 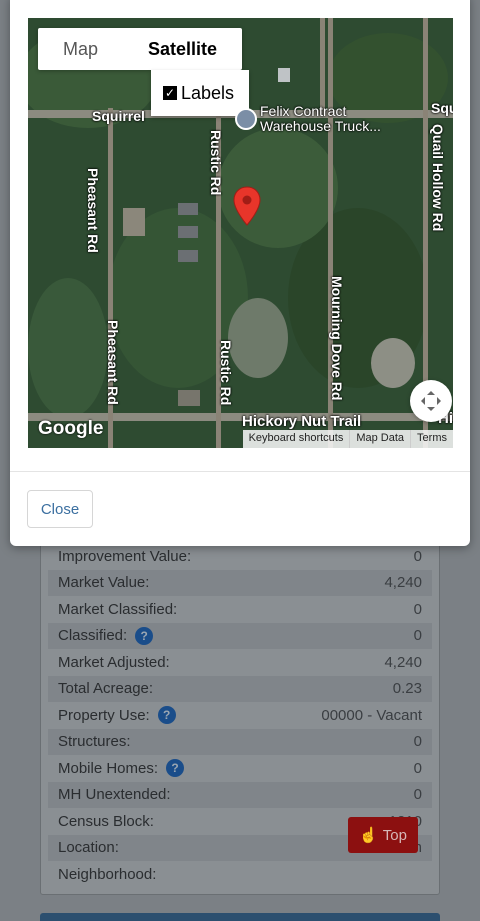 I want to click on property-label-text: Total Acreage:, so click(x=106, y=689).